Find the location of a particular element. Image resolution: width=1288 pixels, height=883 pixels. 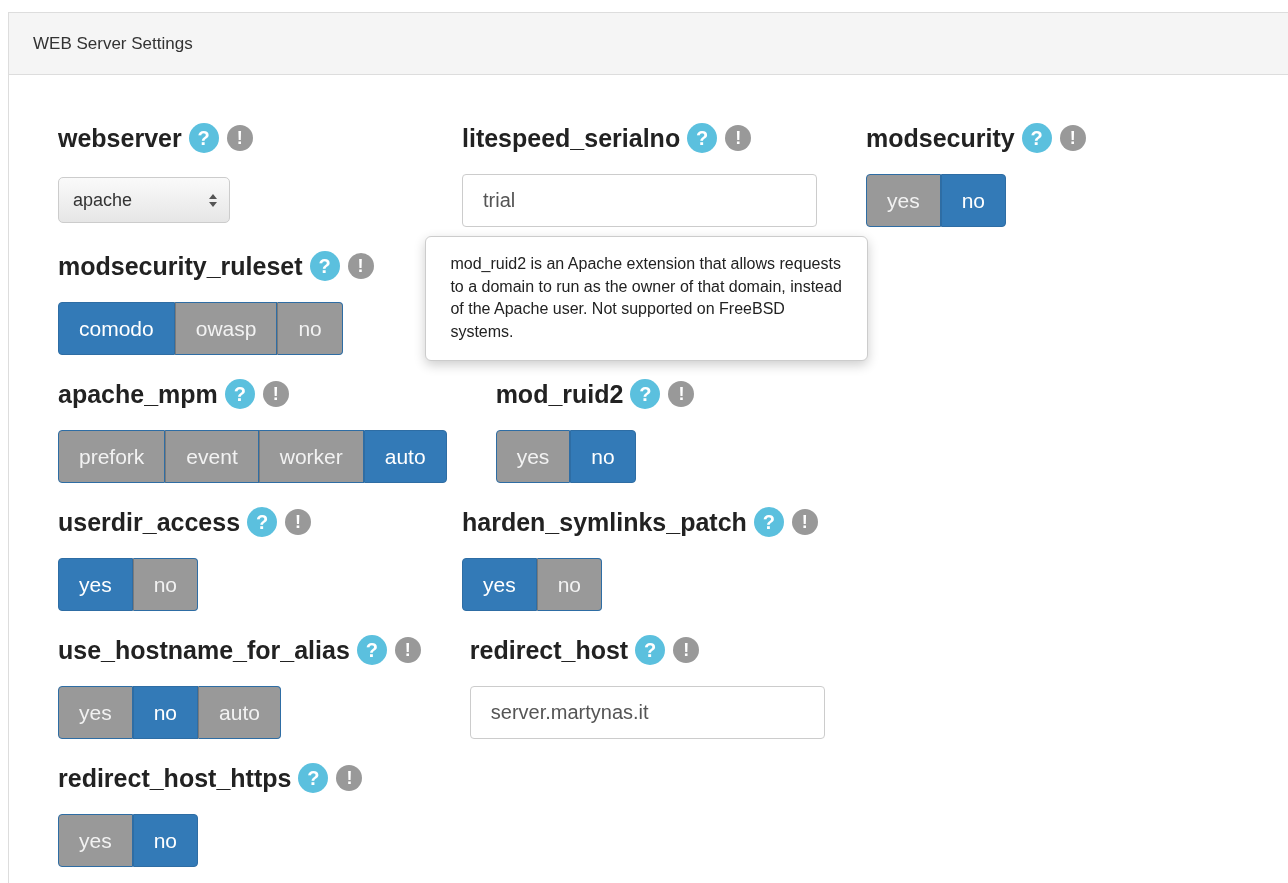

panel-title: WEB Server Settings is located at coordinates (113, 43).